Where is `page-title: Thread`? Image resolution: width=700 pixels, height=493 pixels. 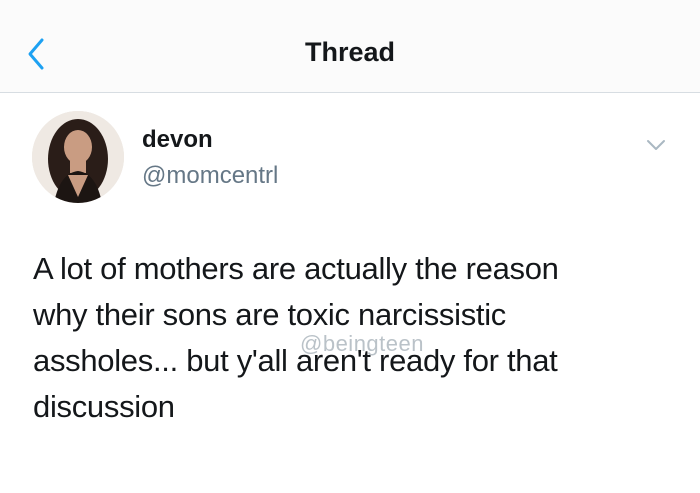 page-title: Thread is located at coordinates (350, 52).